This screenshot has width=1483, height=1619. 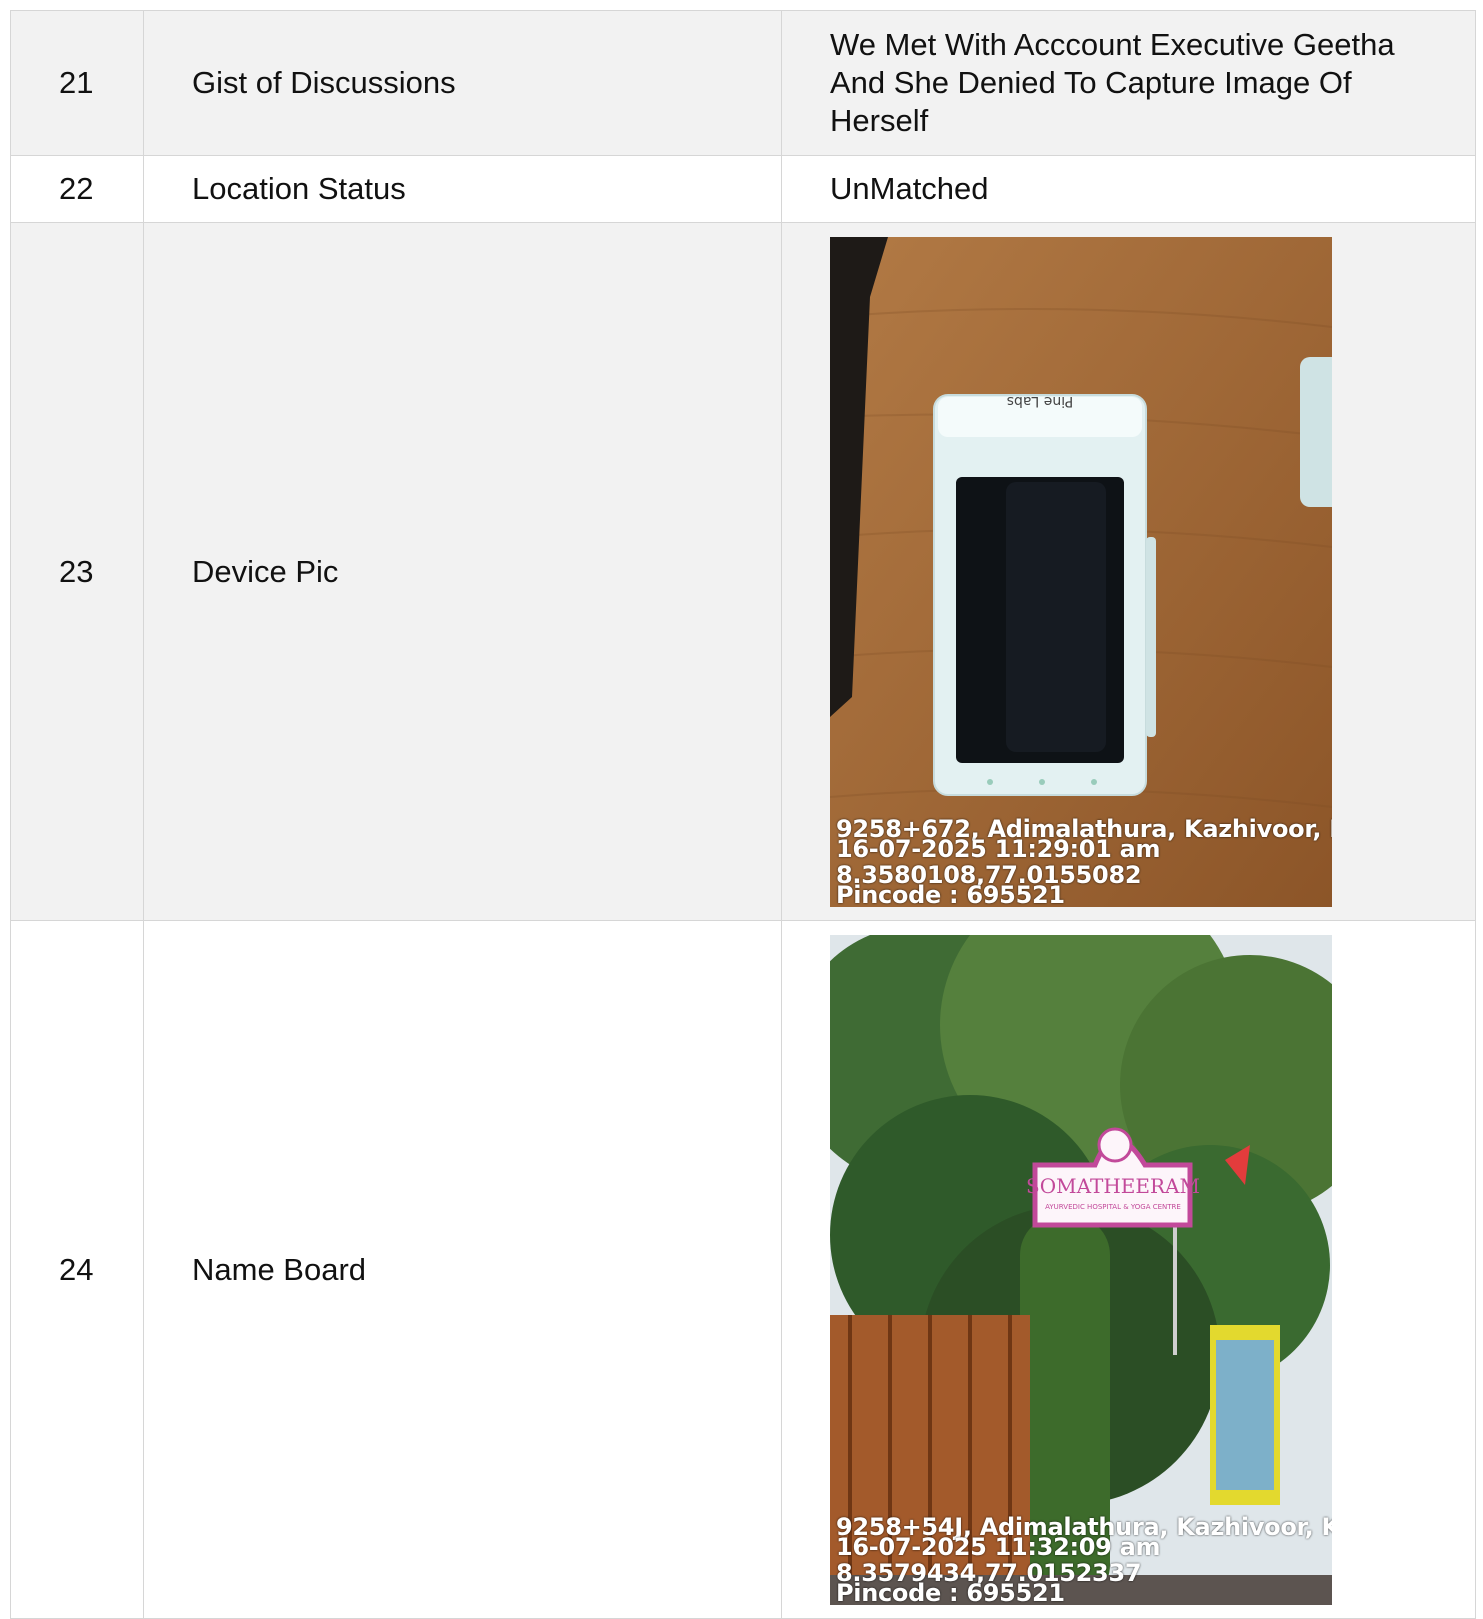 What do you see at coordinates (1113, 1207) in the screenshot?
I see `board-subtitle: AYURVEDIC HOSPITAL & YOGA CENTRE` at bounding box center [1113, 1207].